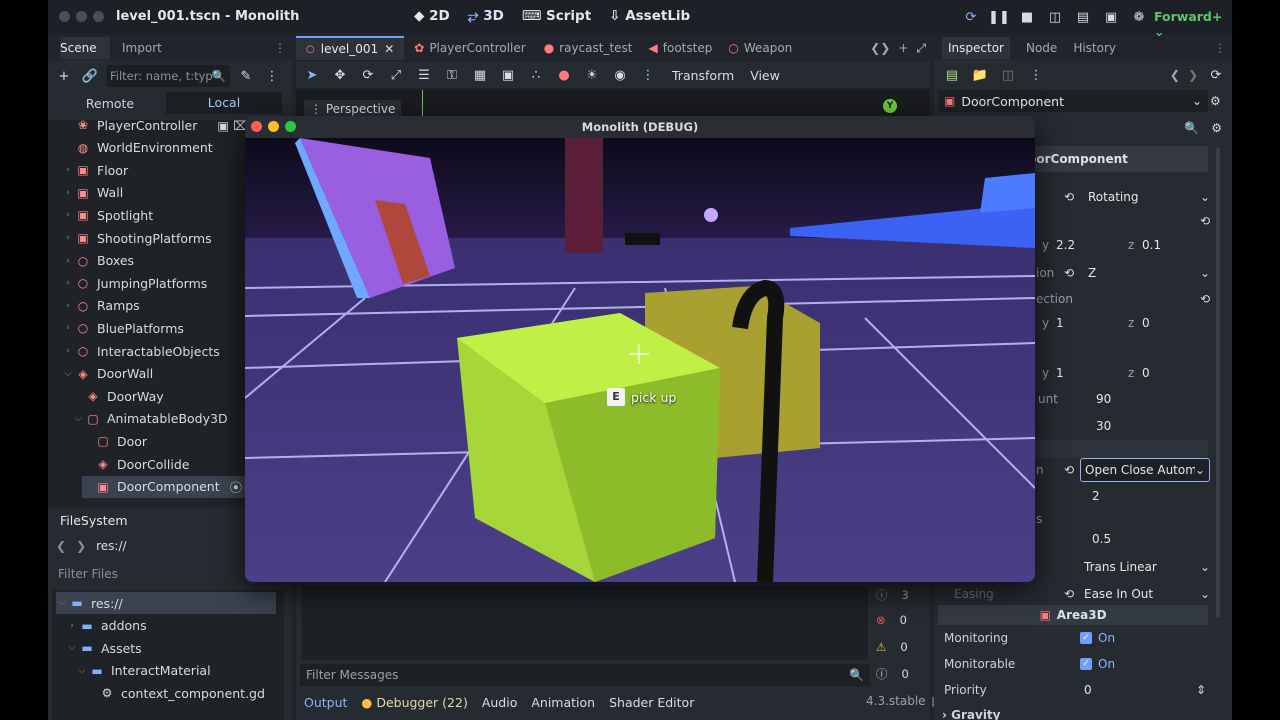  I want to click on close-tab-icon: ✕, so click(389, 49).